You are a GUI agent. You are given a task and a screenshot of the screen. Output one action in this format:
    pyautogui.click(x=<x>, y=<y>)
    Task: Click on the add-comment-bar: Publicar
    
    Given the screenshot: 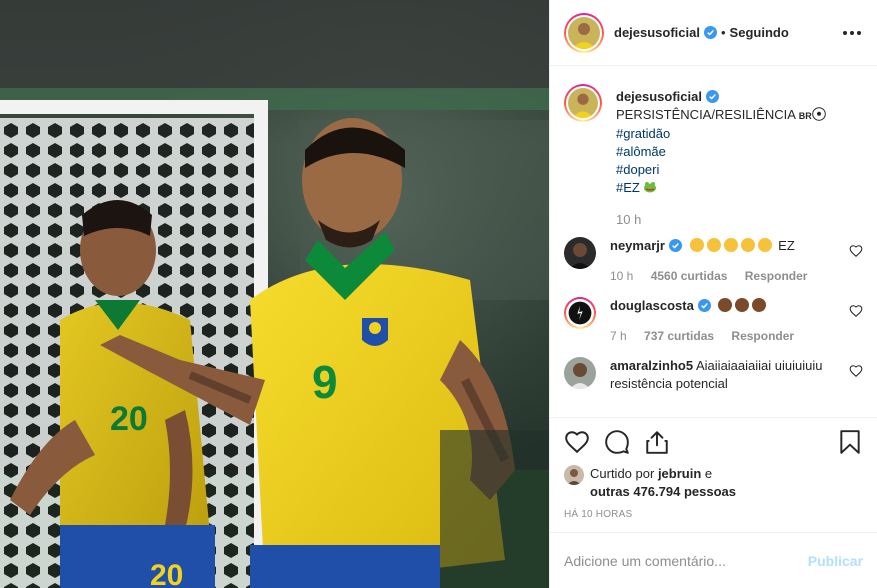 What is the action you would take?
    pyautogui.click(x=713, y=560)
    